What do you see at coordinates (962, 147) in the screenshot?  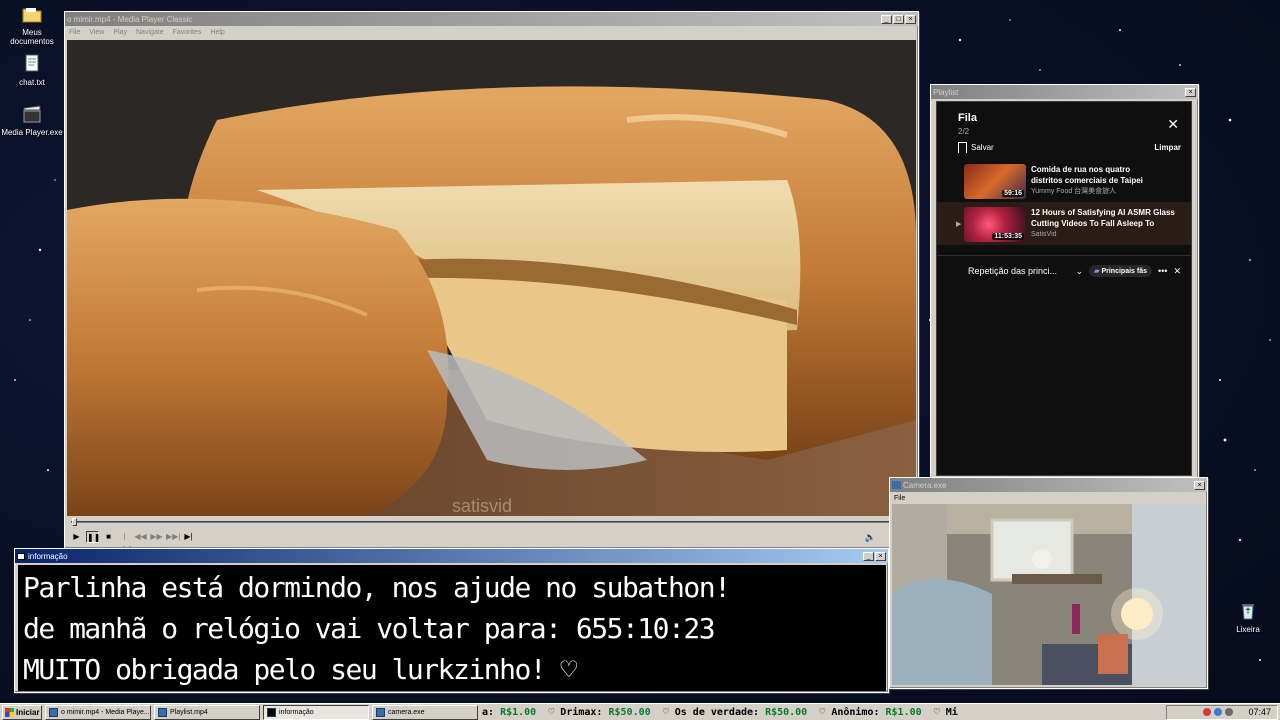 I see `bookmark-icon` at bounding box center [962, 147].